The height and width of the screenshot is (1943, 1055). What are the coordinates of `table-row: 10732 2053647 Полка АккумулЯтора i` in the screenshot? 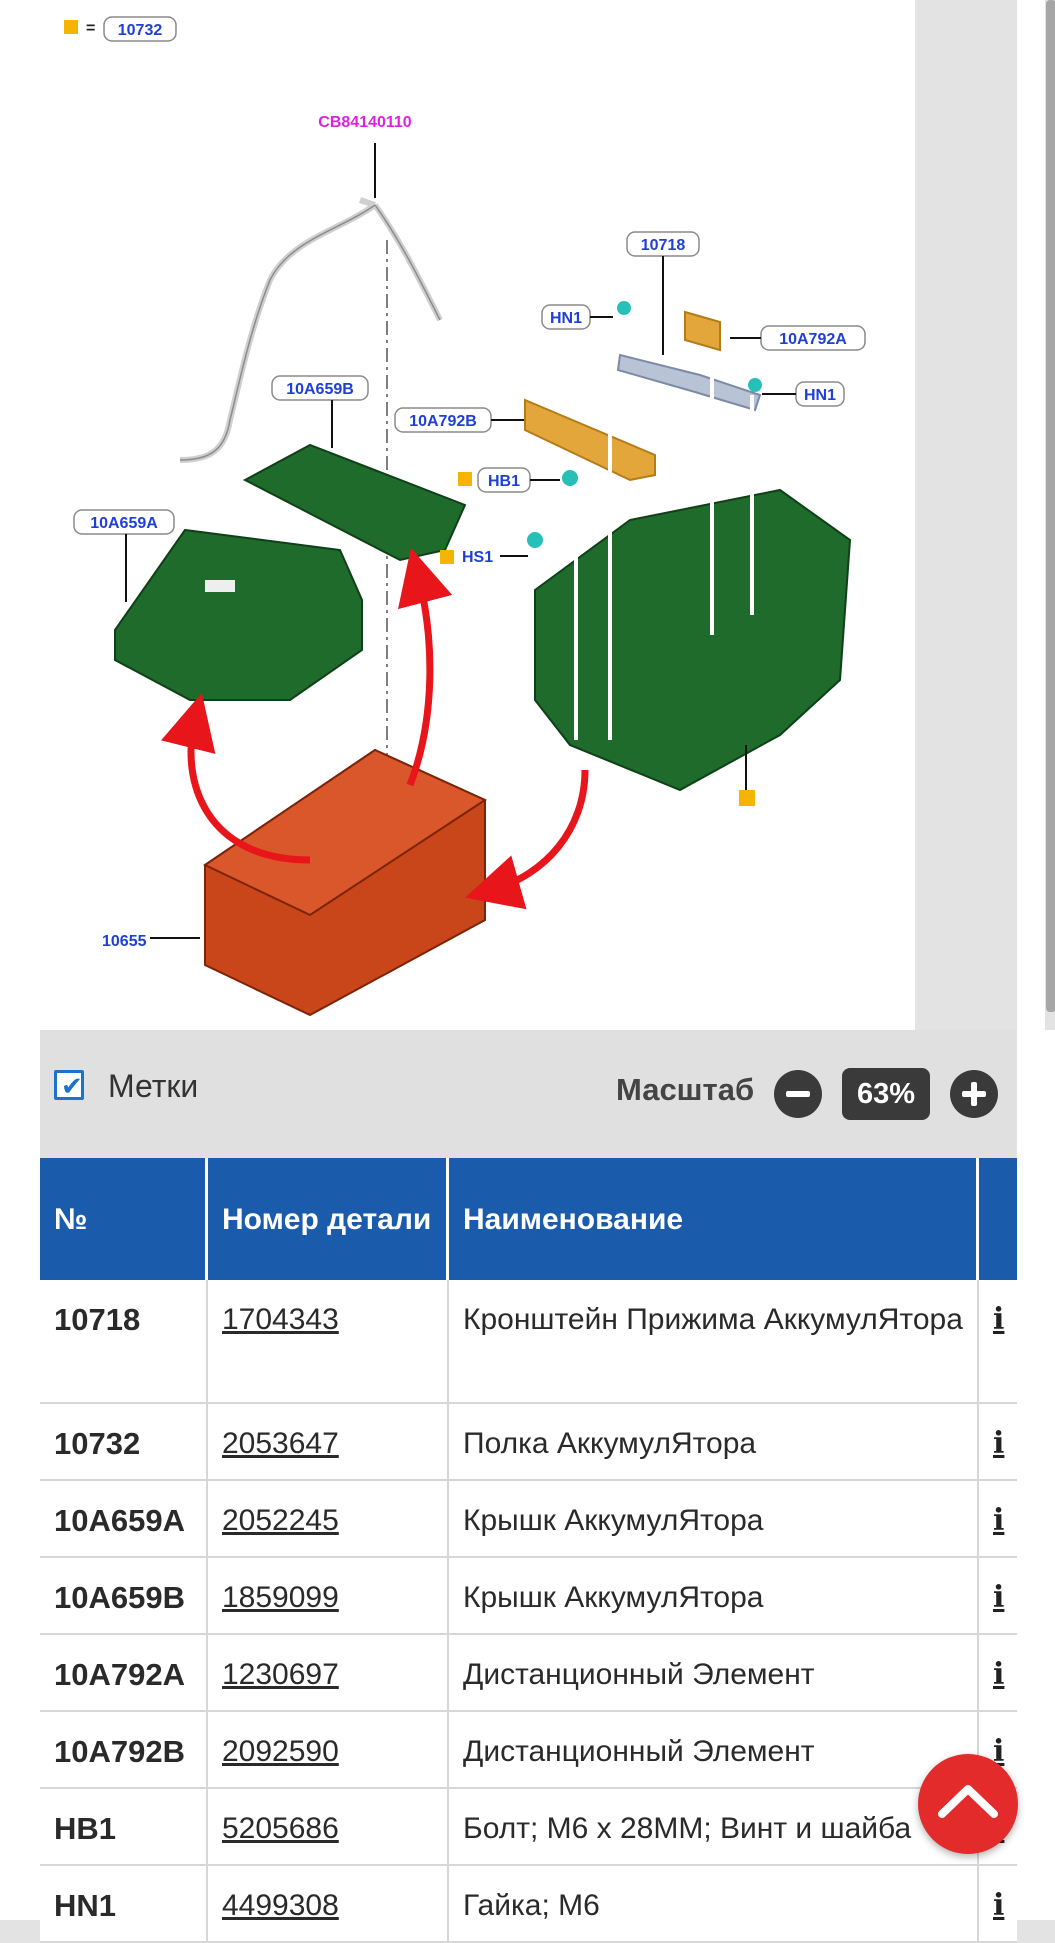 It's located at (528, 1442).